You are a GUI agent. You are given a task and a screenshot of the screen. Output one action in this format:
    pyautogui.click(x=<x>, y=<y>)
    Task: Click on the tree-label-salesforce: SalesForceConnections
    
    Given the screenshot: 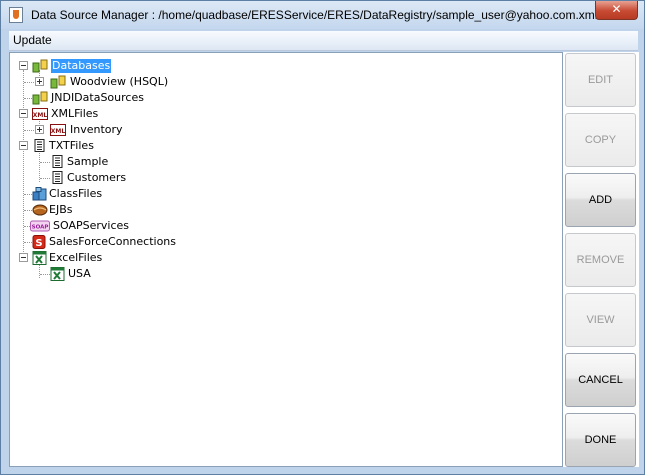 What is the action you would take?
    pyautogui.click(x=113, y=241)
    